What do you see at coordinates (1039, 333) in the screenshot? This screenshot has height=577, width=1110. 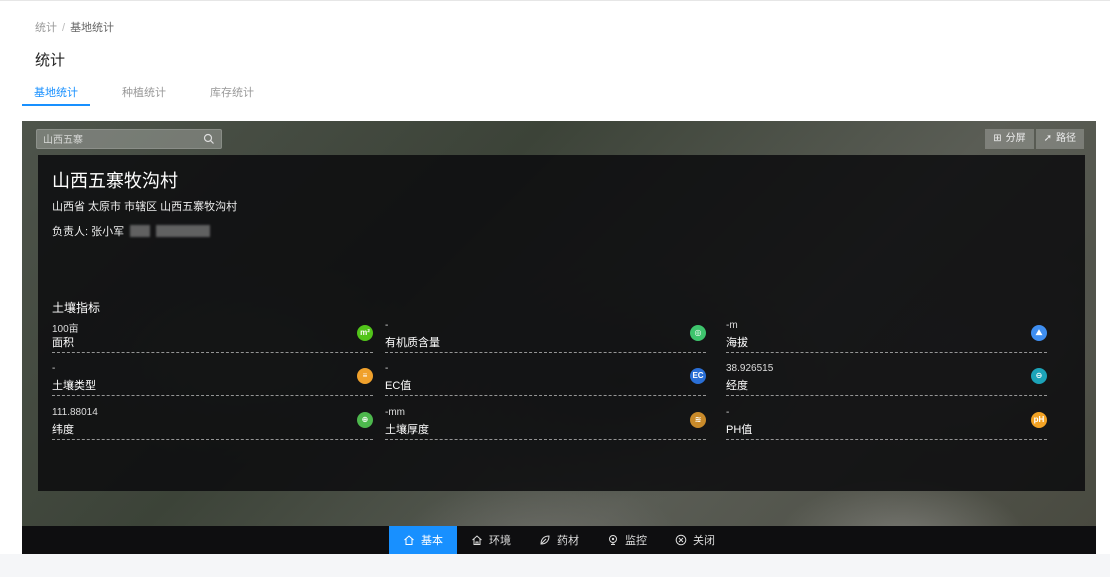 I see `altitude-icon: ⛰` at bounding box center [1039, 333].